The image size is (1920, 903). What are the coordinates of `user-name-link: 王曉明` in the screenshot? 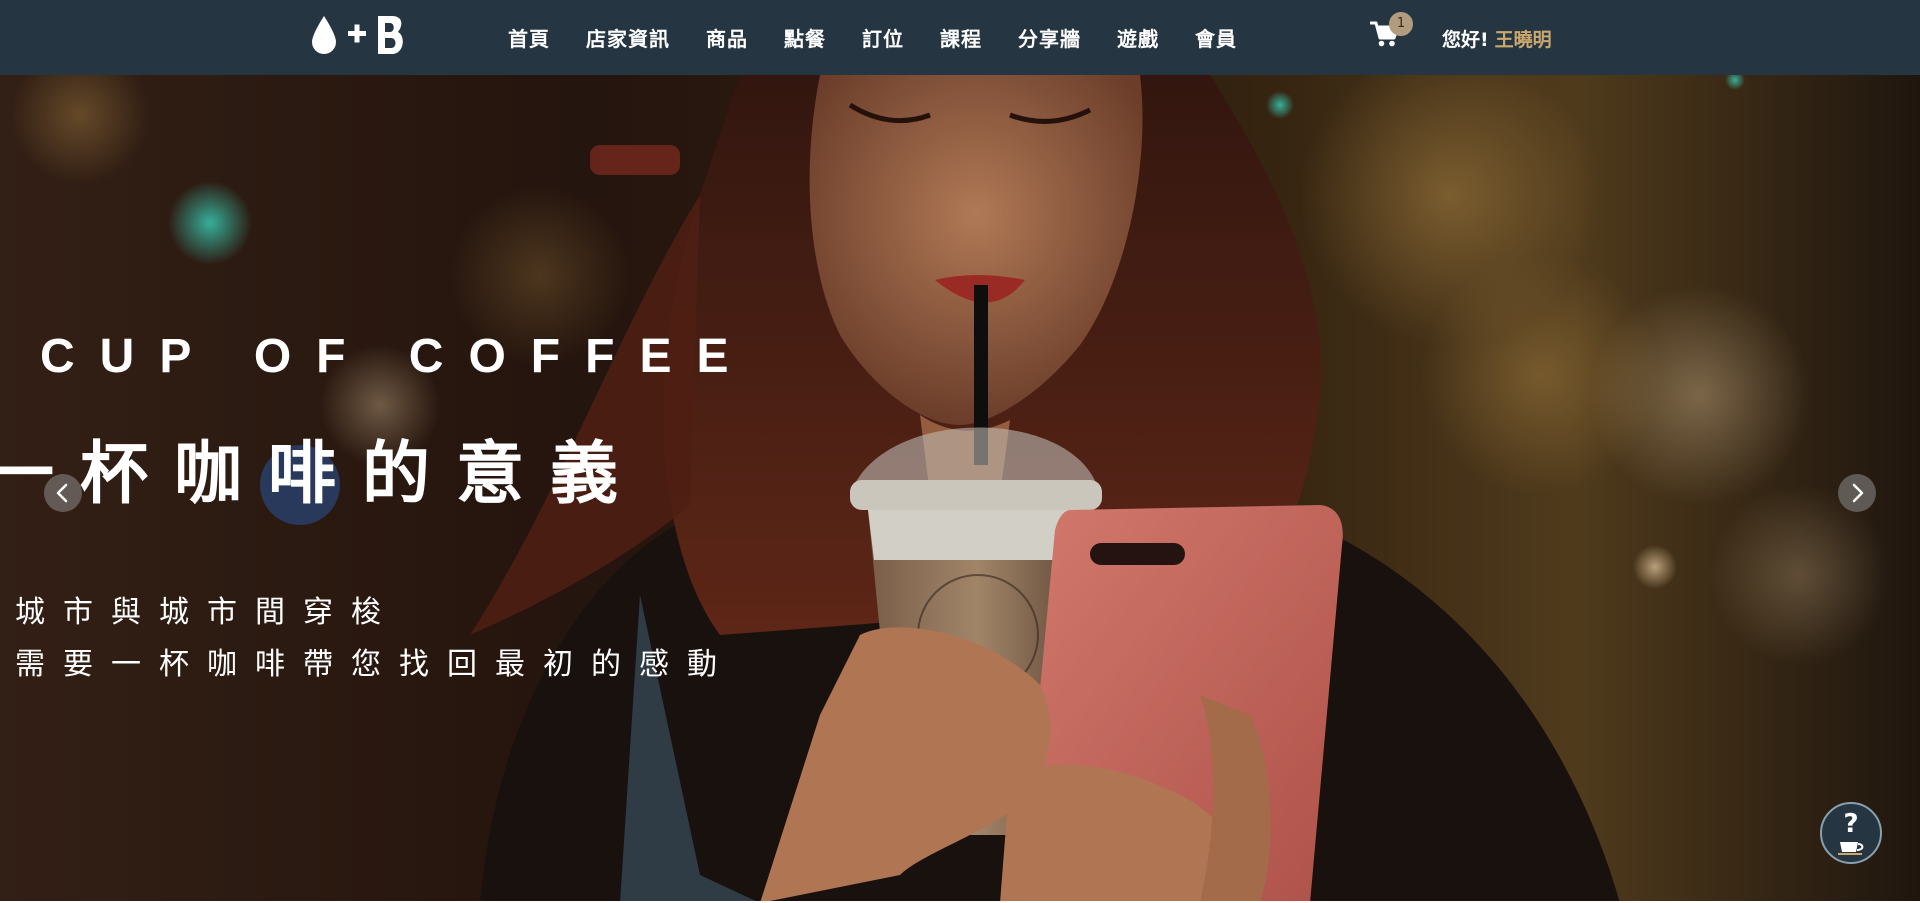 It's located at (1523, 40).